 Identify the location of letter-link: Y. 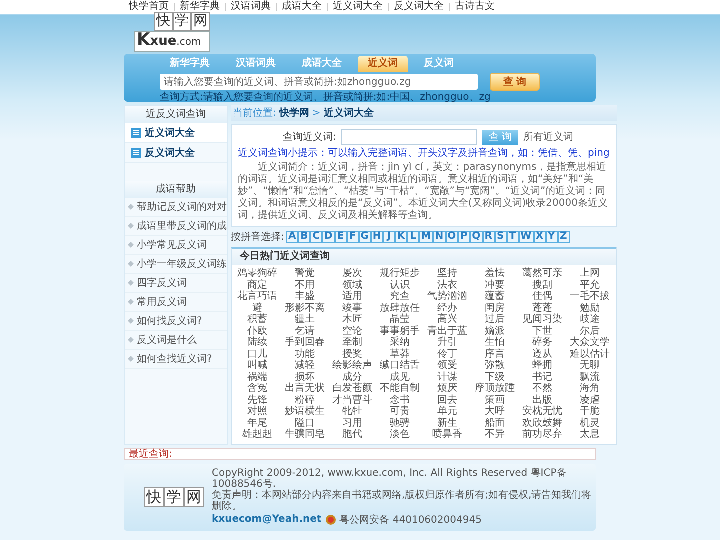
(552, 237).